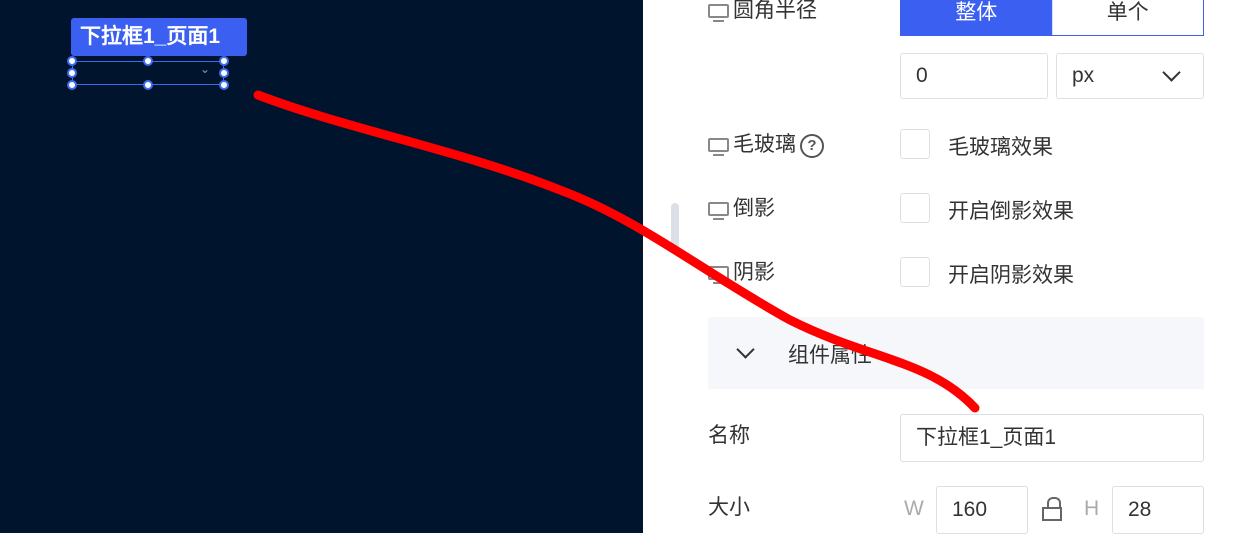  What do you see at coordinates (72, 61) in the screenshot?
I see `resize-handle-top-left` at bounding box center [72, 61].